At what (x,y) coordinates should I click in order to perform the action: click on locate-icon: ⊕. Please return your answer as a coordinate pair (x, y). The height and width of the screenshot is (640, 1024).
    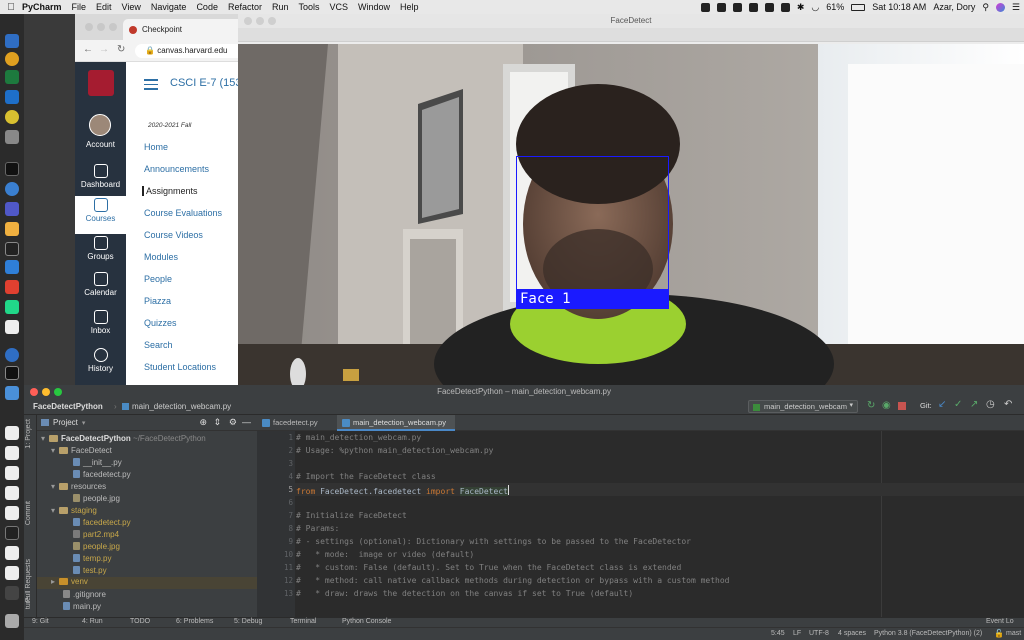
    Looking at the image, I should click on (203, 422).